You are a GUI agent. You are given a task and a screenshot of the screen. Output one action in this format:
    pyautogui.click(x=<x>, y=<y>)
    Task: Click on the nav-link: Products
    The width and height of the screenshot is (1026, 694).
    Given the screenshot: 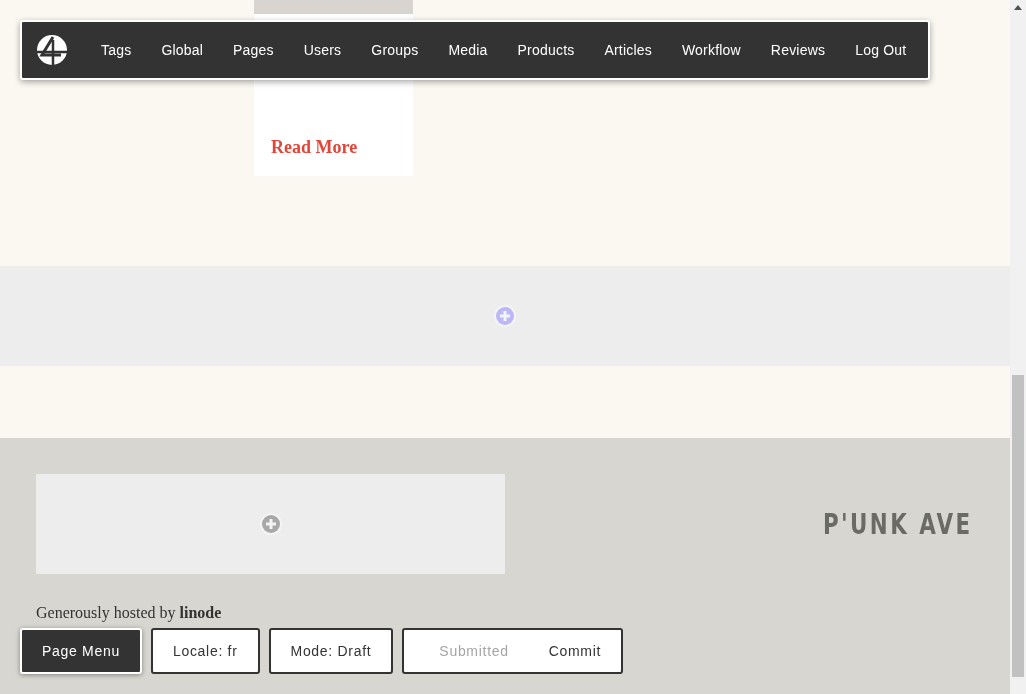 What is the action you would take?
    pyautogui.click(x=546, y=50)
    